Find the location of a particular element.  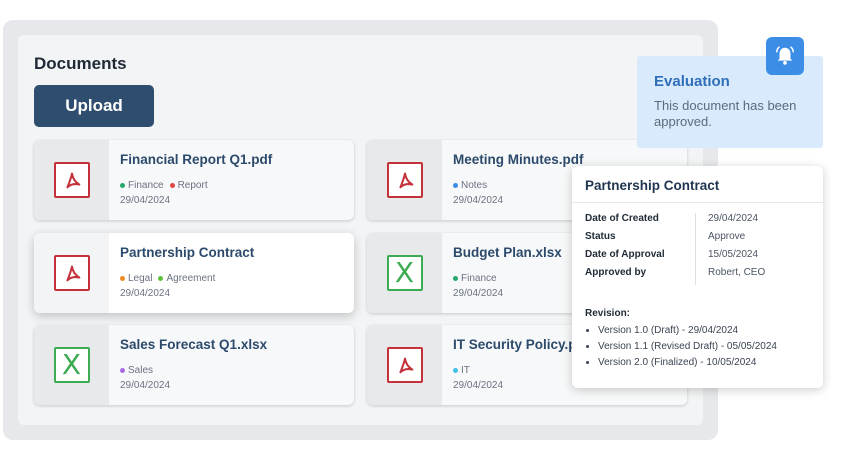

detail-row-label: Date of Created is located at coordinates (640, 222).